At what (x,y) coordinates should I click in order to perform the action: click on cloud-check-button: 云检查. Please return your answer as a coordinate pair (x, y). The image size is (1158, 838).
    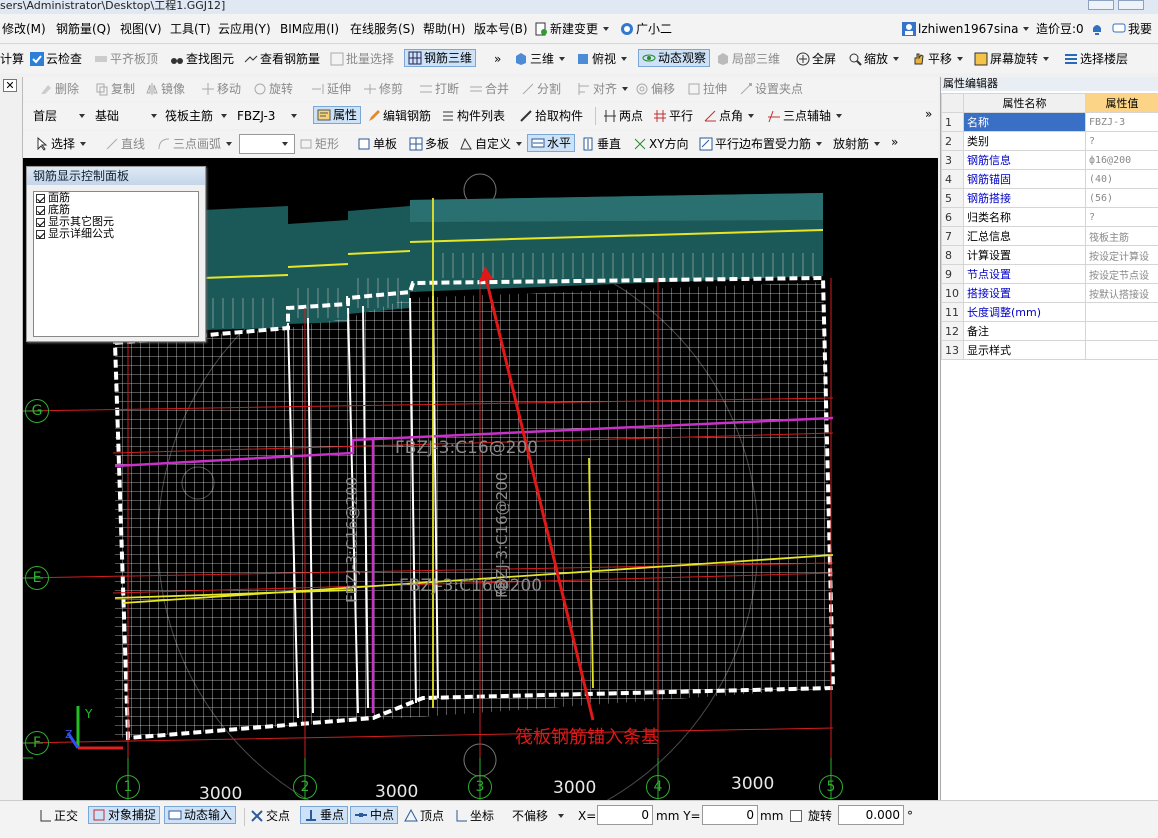
    Looking at the image, I should click on (56, 59).